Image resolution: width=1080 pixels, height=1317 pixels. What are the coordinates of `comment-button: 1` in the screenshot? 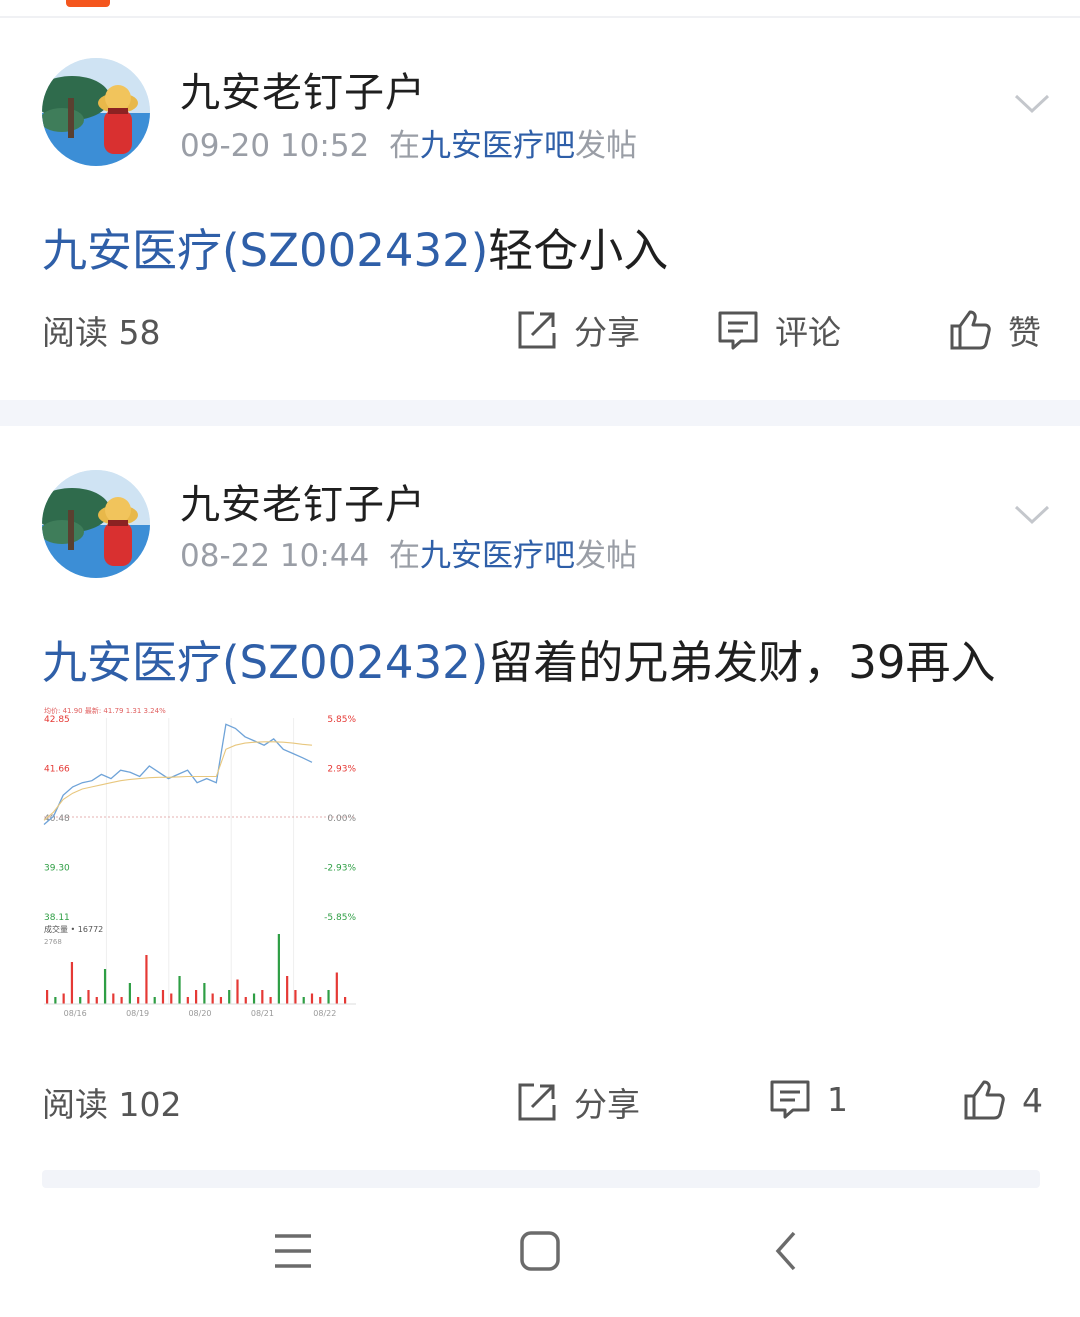 It's located at (808, 1099).